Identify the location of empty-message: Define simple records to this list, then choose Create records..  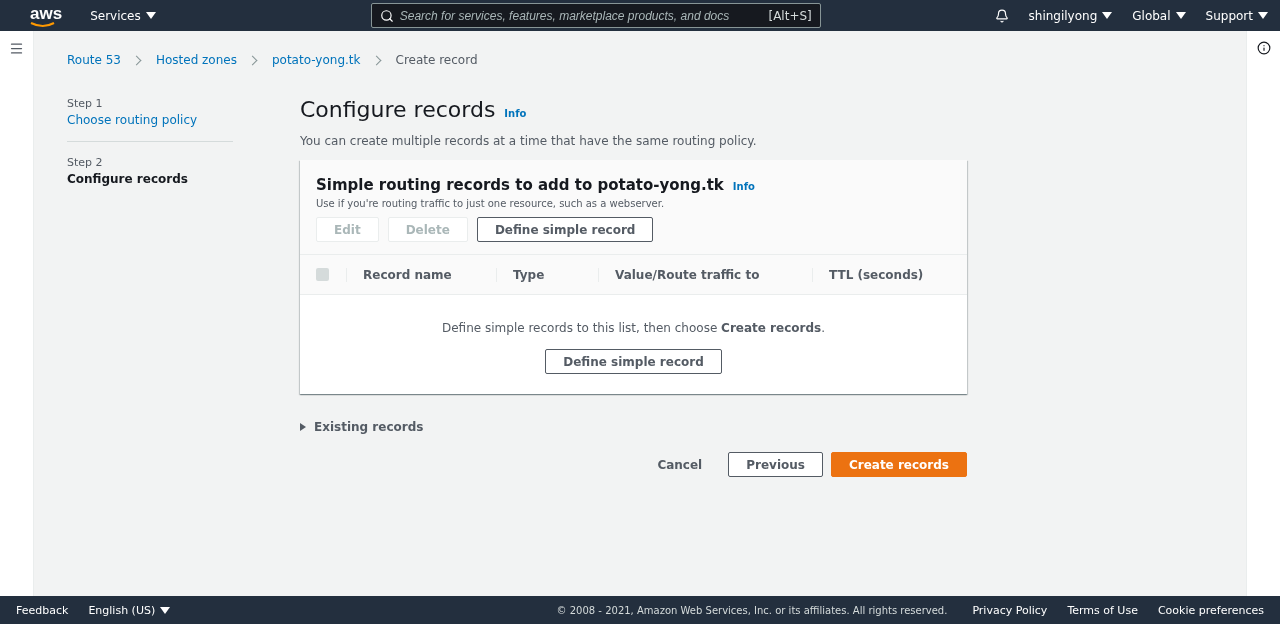
(633, 328).